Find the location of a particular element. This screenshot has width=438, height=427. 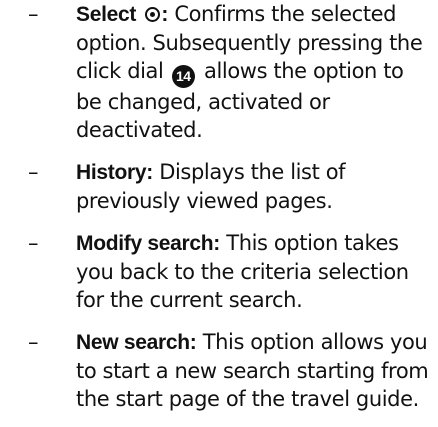

click-dial-number-badge: 14 is located at coordinates (183, 76).